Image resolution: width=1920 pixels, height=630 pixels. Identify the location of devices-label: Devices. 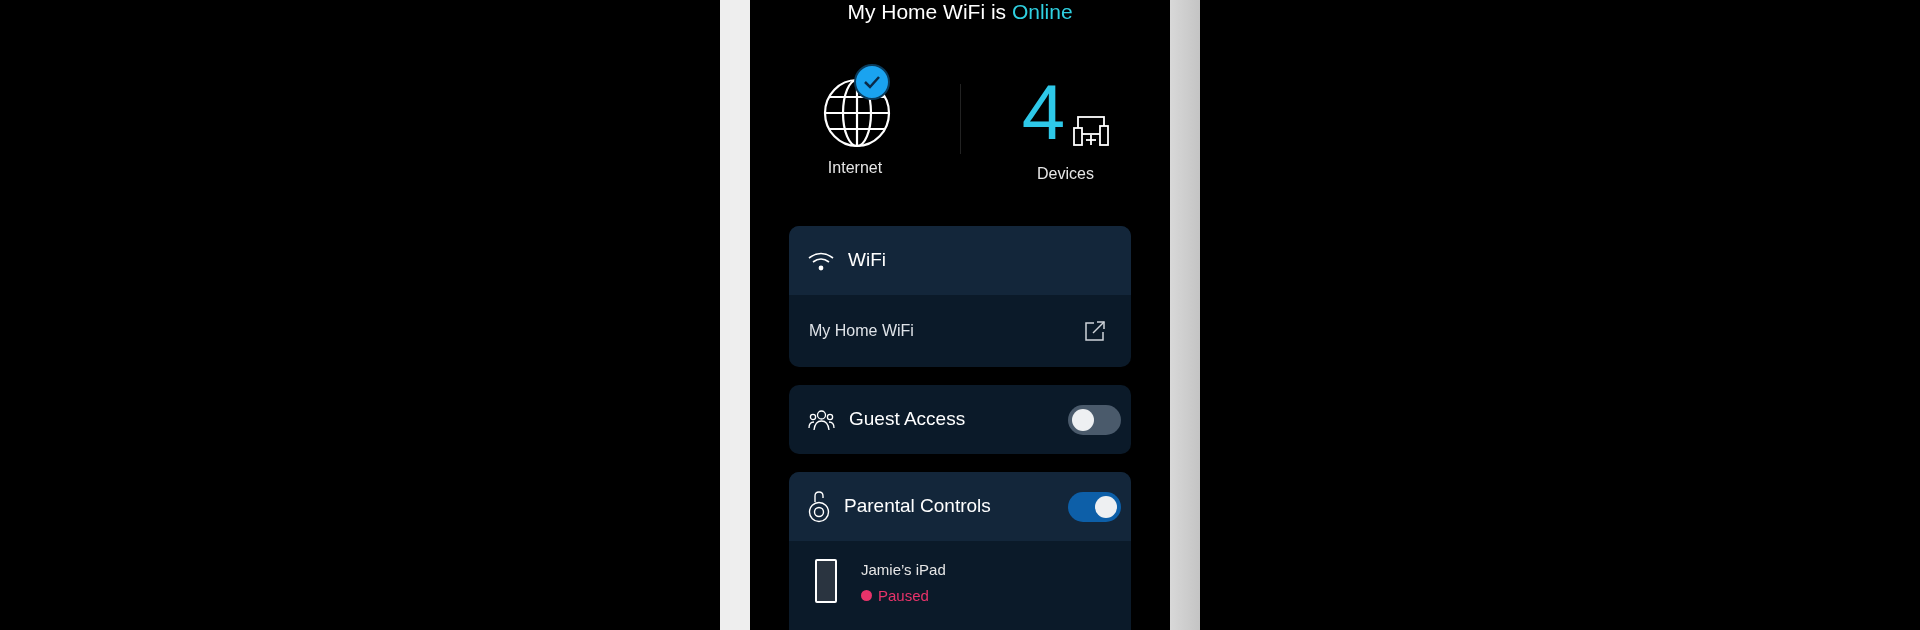
(1065, 174).